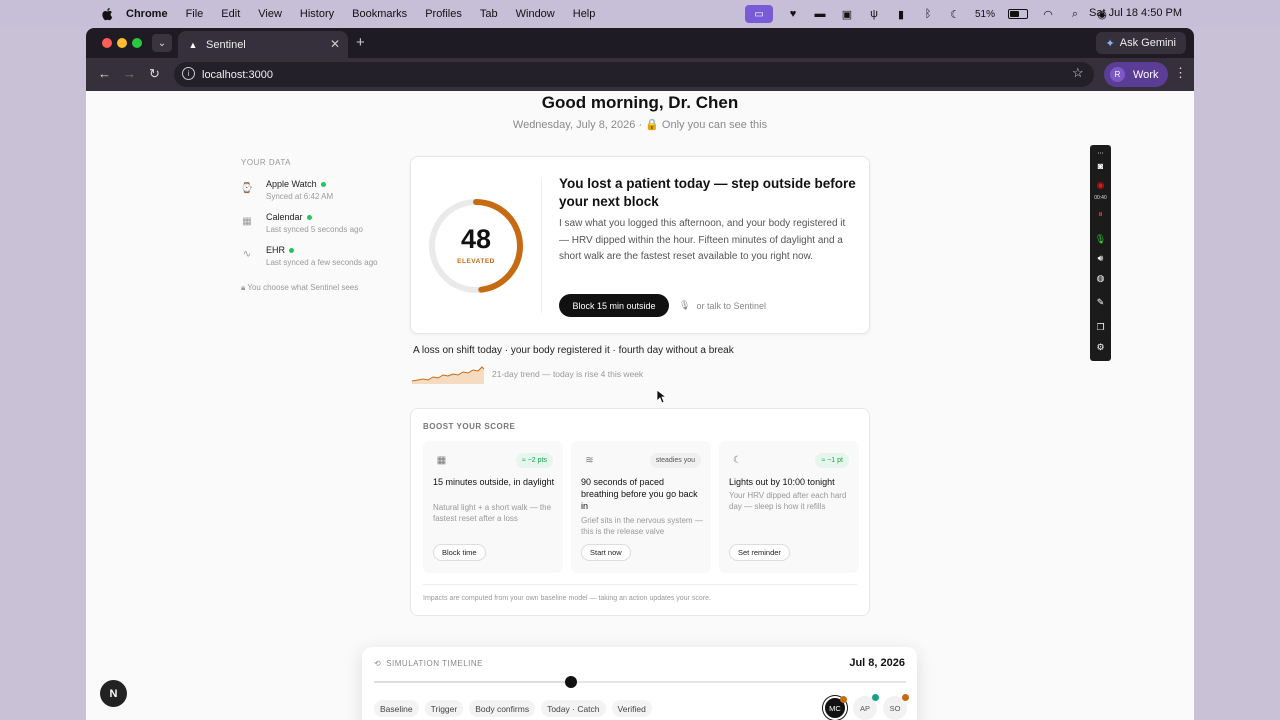 Image resolution: width=1280 pixels, height=720 pixels. Describe the element at coordinates (584, 14) in the screenshot. I see `menu-help: Help` at that location.